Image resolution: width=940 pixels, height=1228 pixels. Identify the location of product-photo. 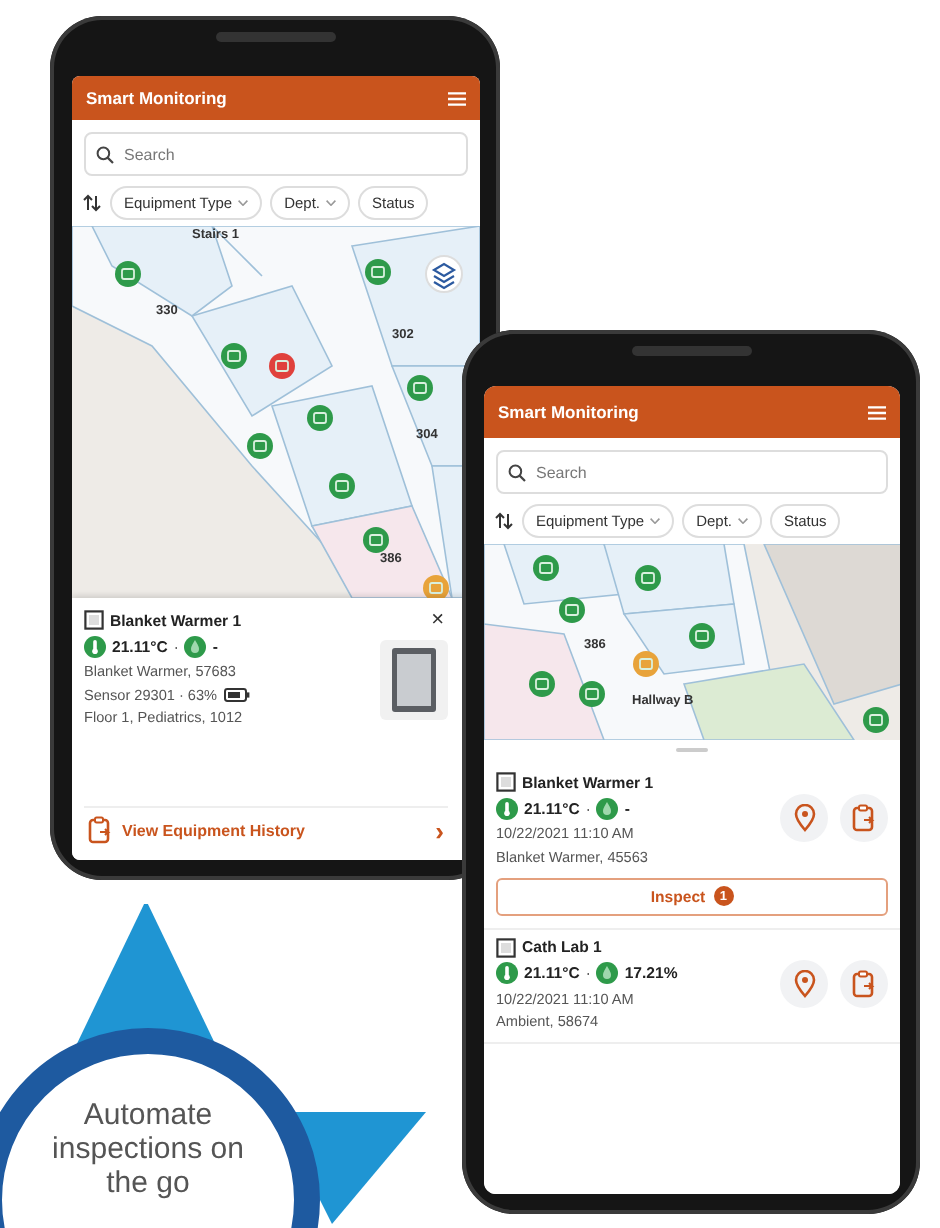
(414, 680).